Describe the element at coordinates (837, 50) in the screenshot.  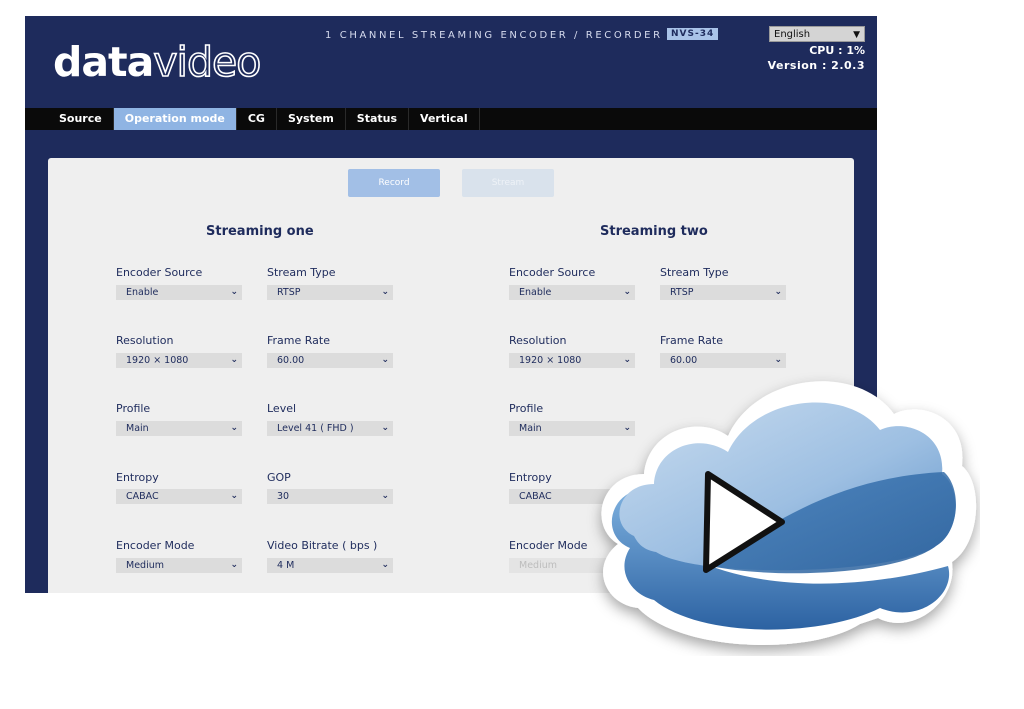
I see `cpu-usage: CPU : 1%` at that location.